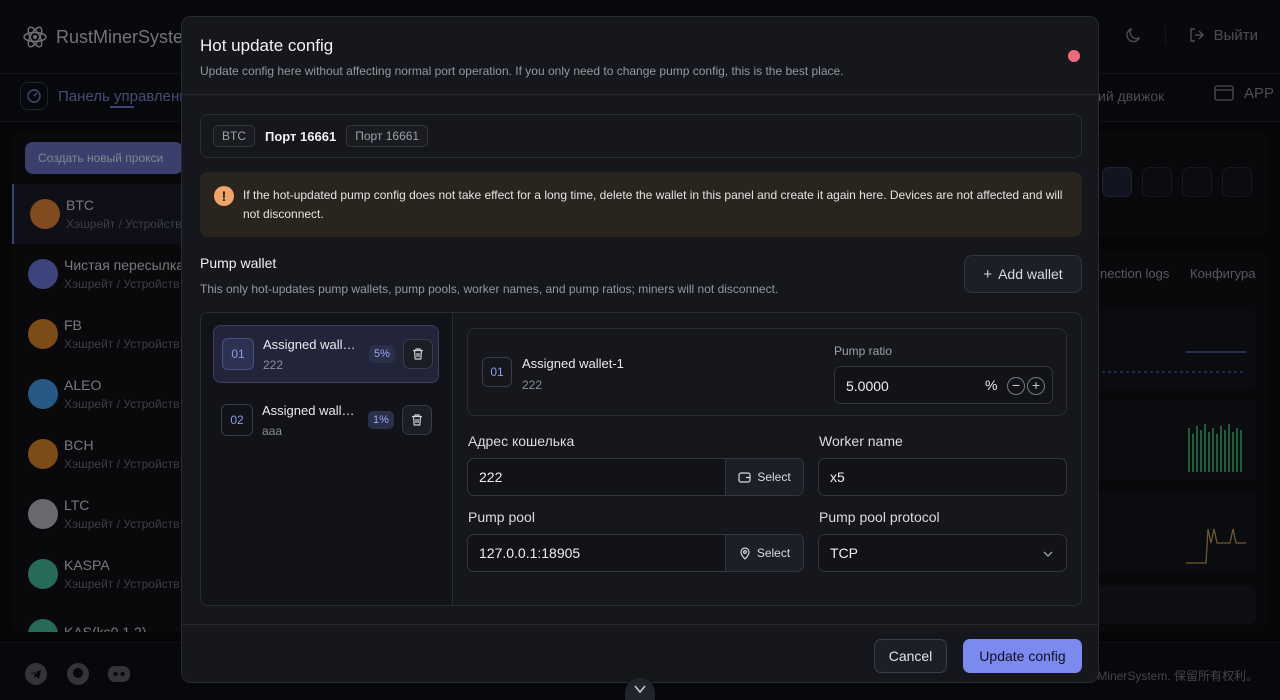 This screenshot has height=700, width=1280. What do you see at coordinates (988, 274) in the screenshot?
I see `plus-icon: +` at bounding box center [988, 274].